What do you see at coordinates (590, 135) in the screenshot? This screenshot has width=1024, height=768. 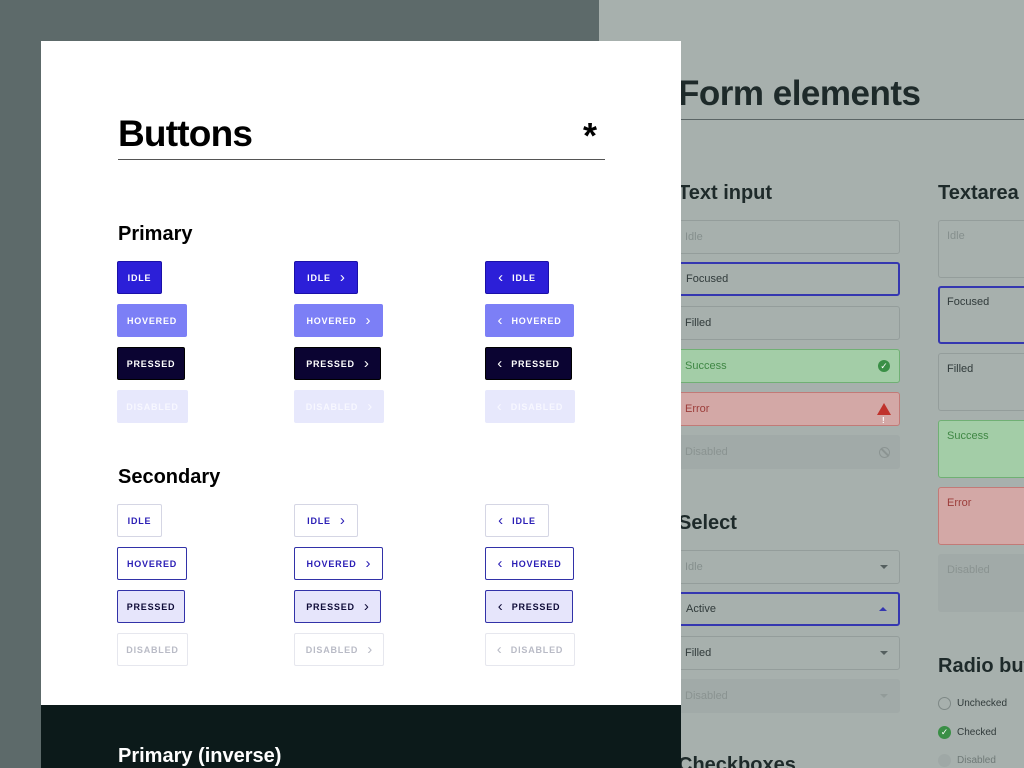 I see `asterisk-icon: *` at bounding box center [590, 135].